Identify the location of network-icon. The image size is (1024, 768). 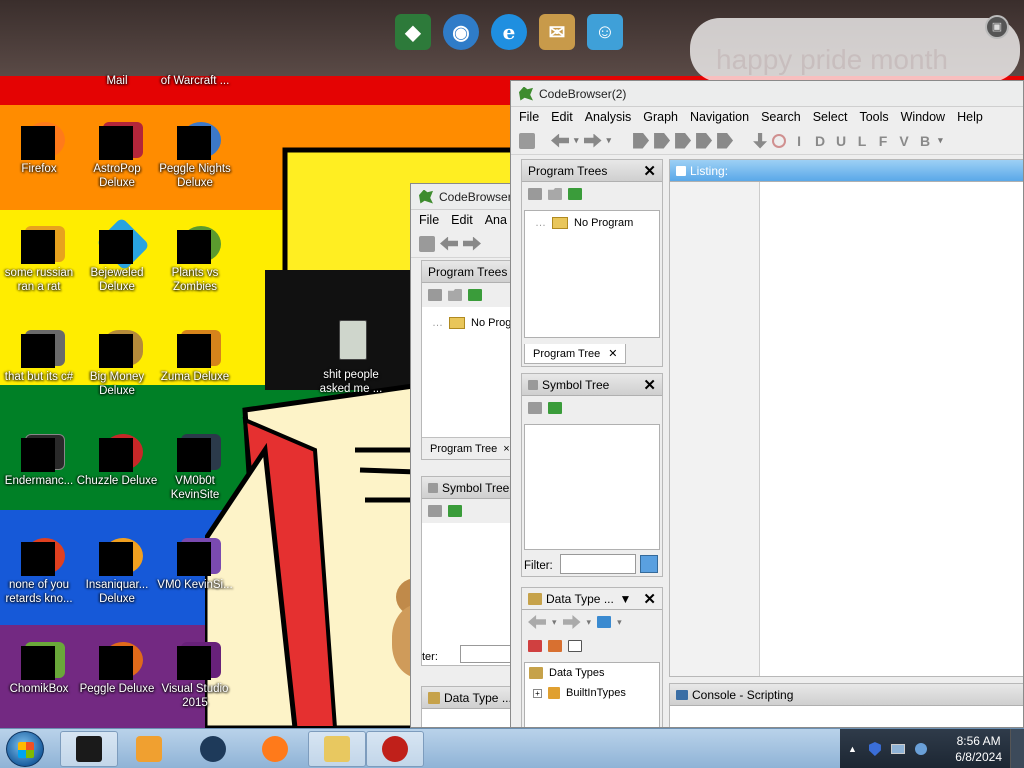
(897, 749).